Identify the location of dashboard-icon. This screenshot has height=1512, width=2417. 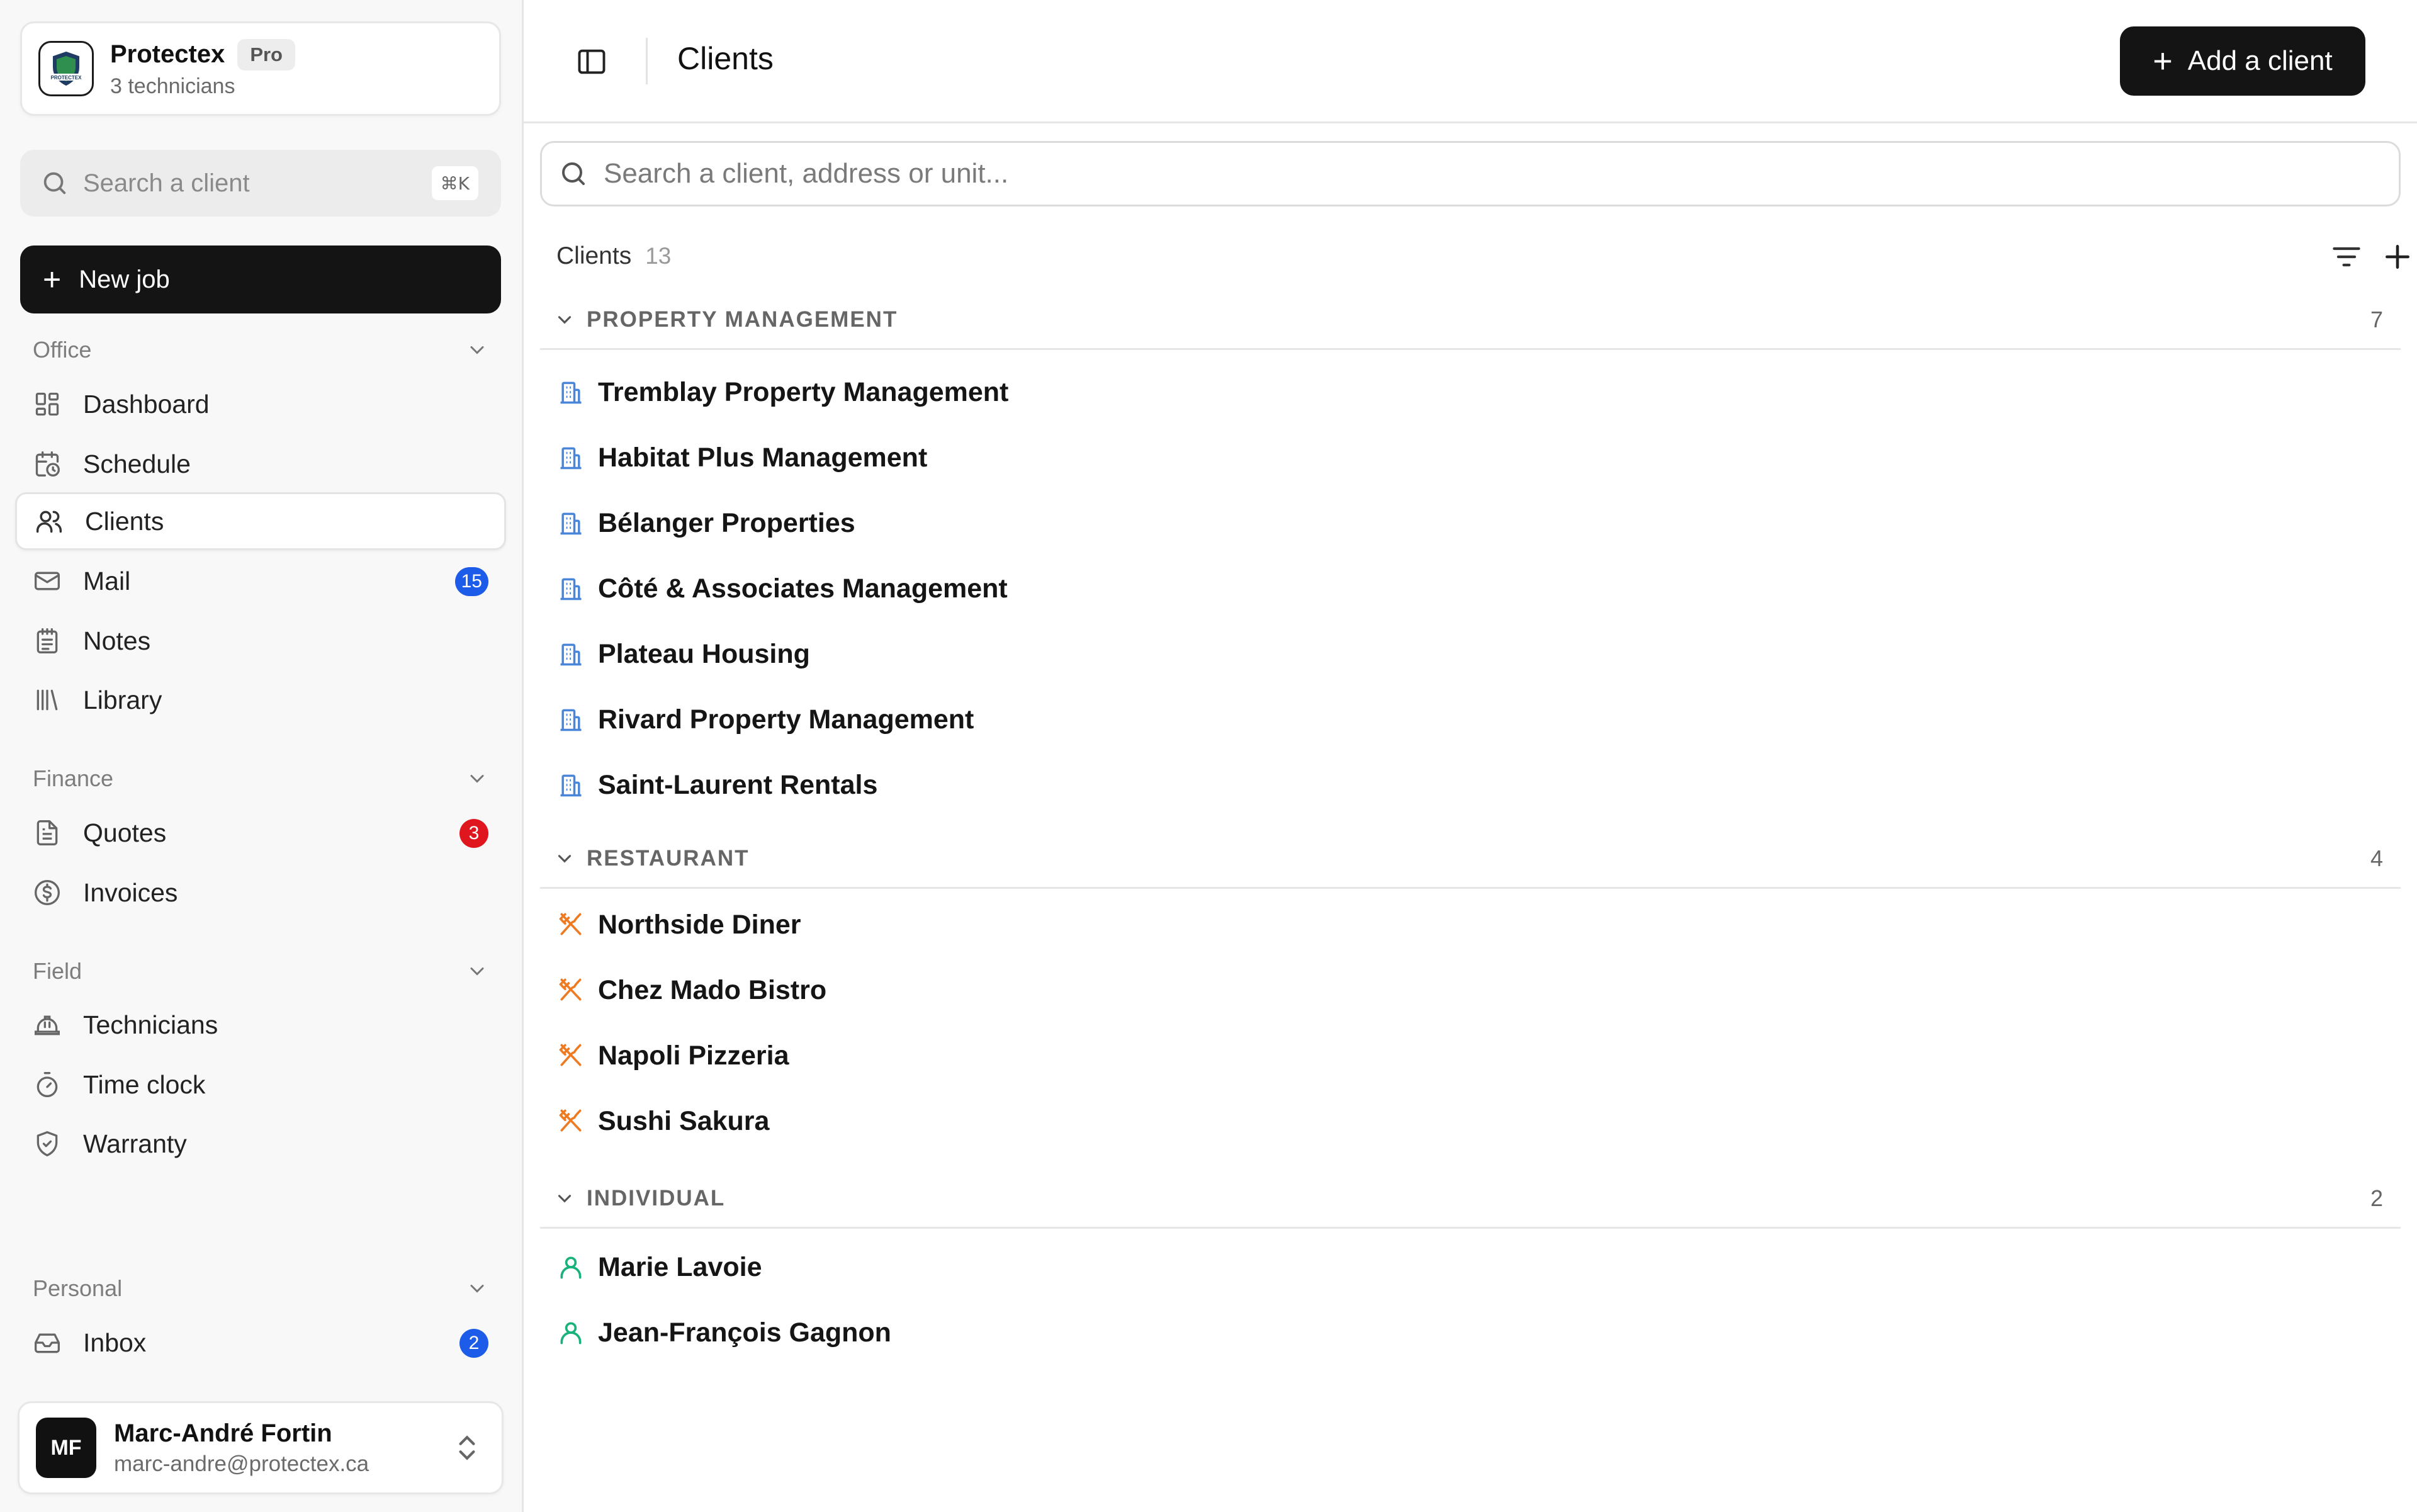
(47, 404).